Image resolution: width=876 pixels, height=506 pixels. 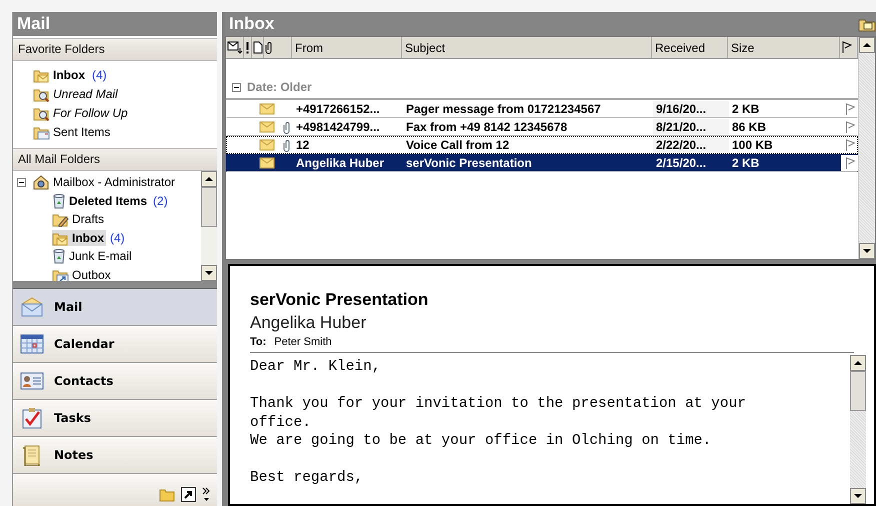 I want to click on exclamation-icon, so click(x=247, y=47).